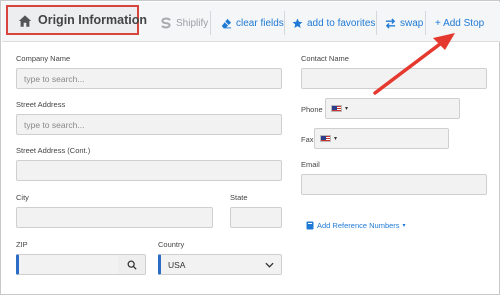  I want to click on book-icon, so click(310, 225).